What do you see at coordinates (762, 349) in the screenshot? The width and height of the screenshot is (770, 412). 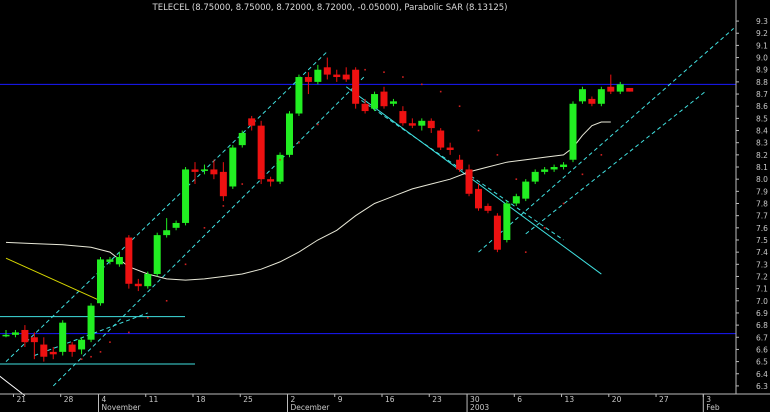 I see `y-tick-label: 6.6` at bounding box center [762, 349].